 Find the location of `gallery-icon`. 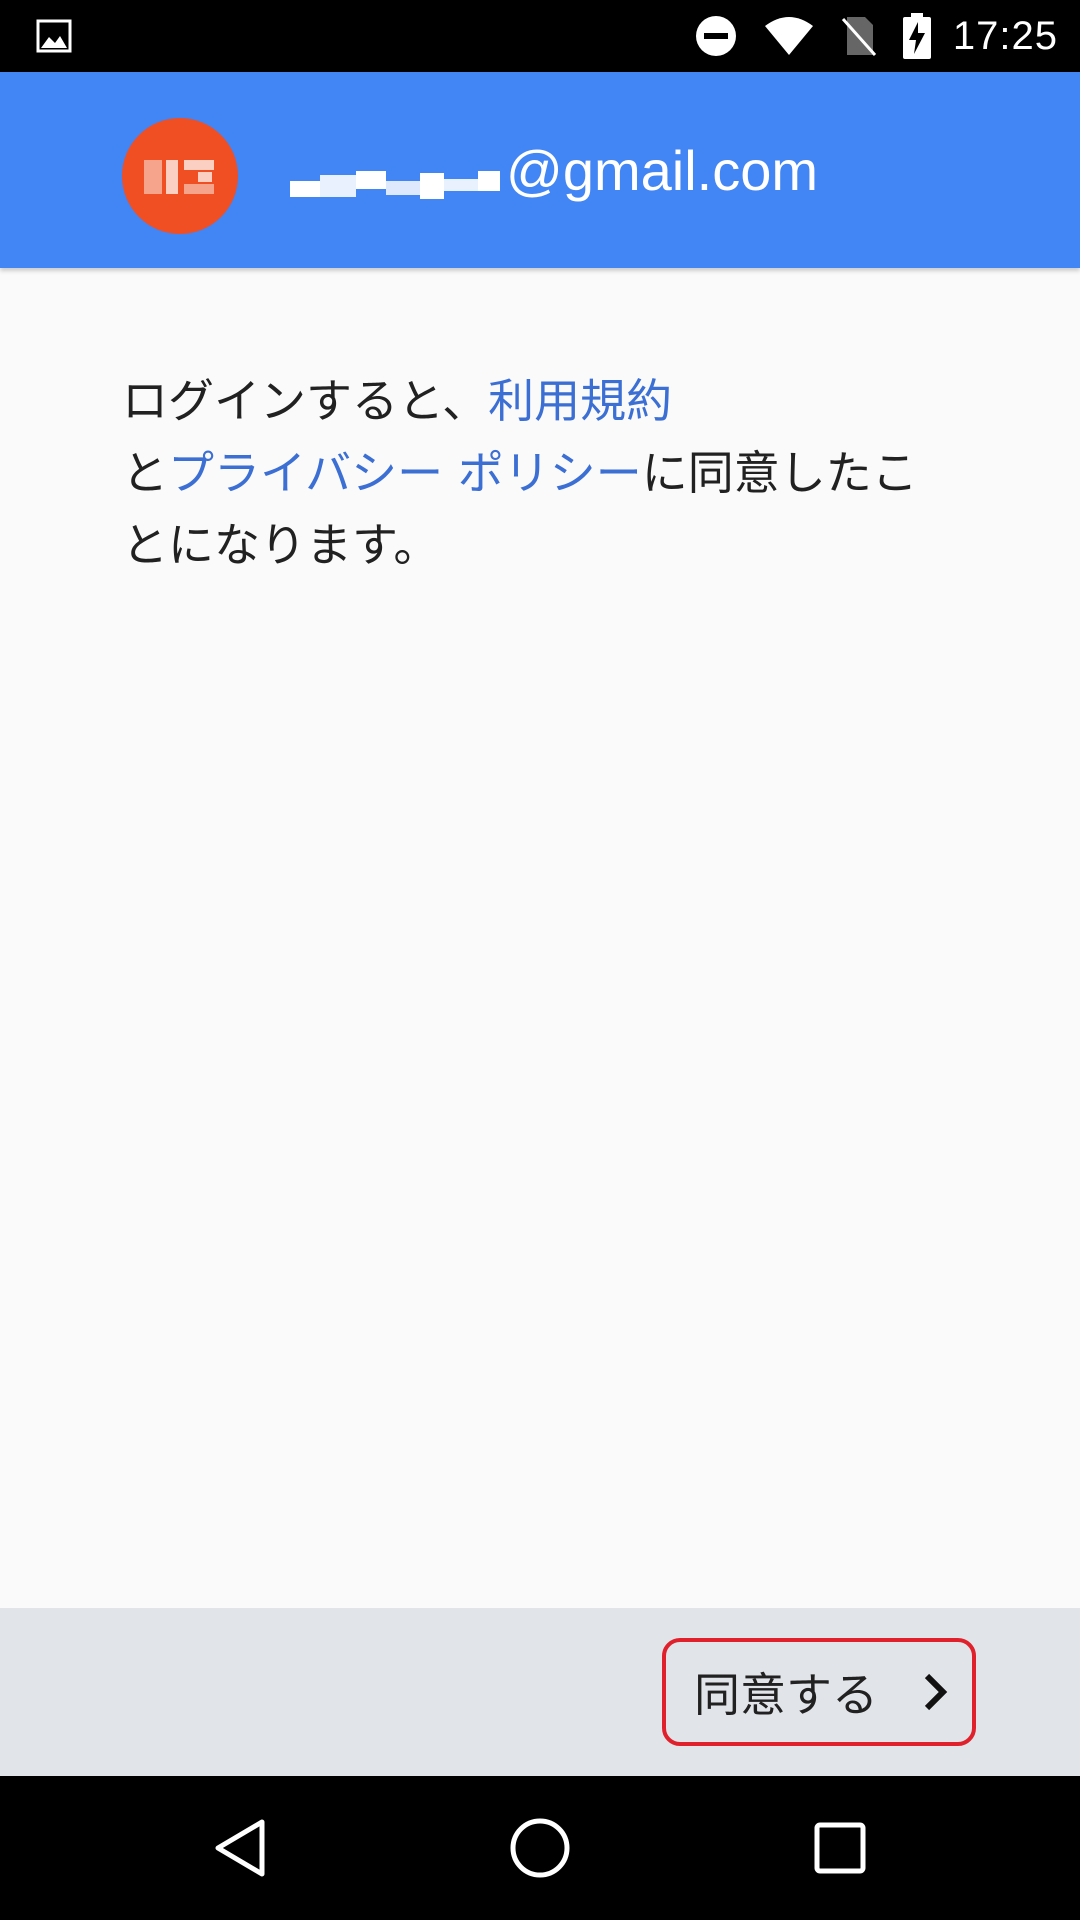

gallery-icon is located at coordinates (54, 38).